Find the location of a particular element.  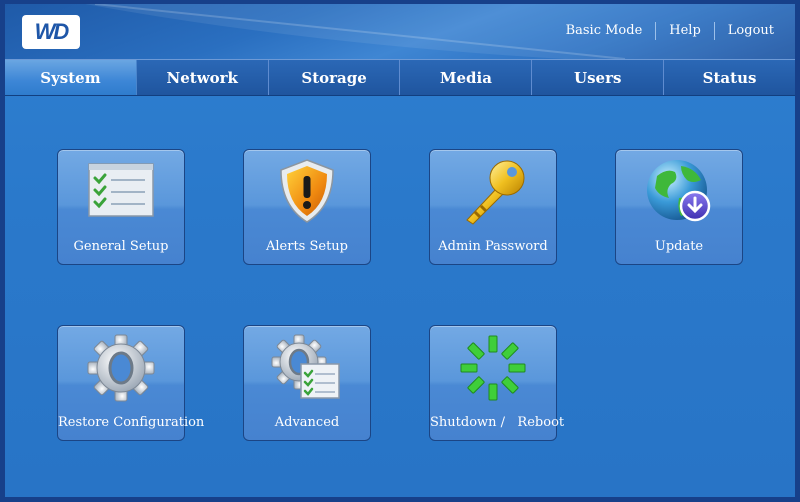

restore-configuration-tile: Restore Configuration is located at coordinates (131, 383).